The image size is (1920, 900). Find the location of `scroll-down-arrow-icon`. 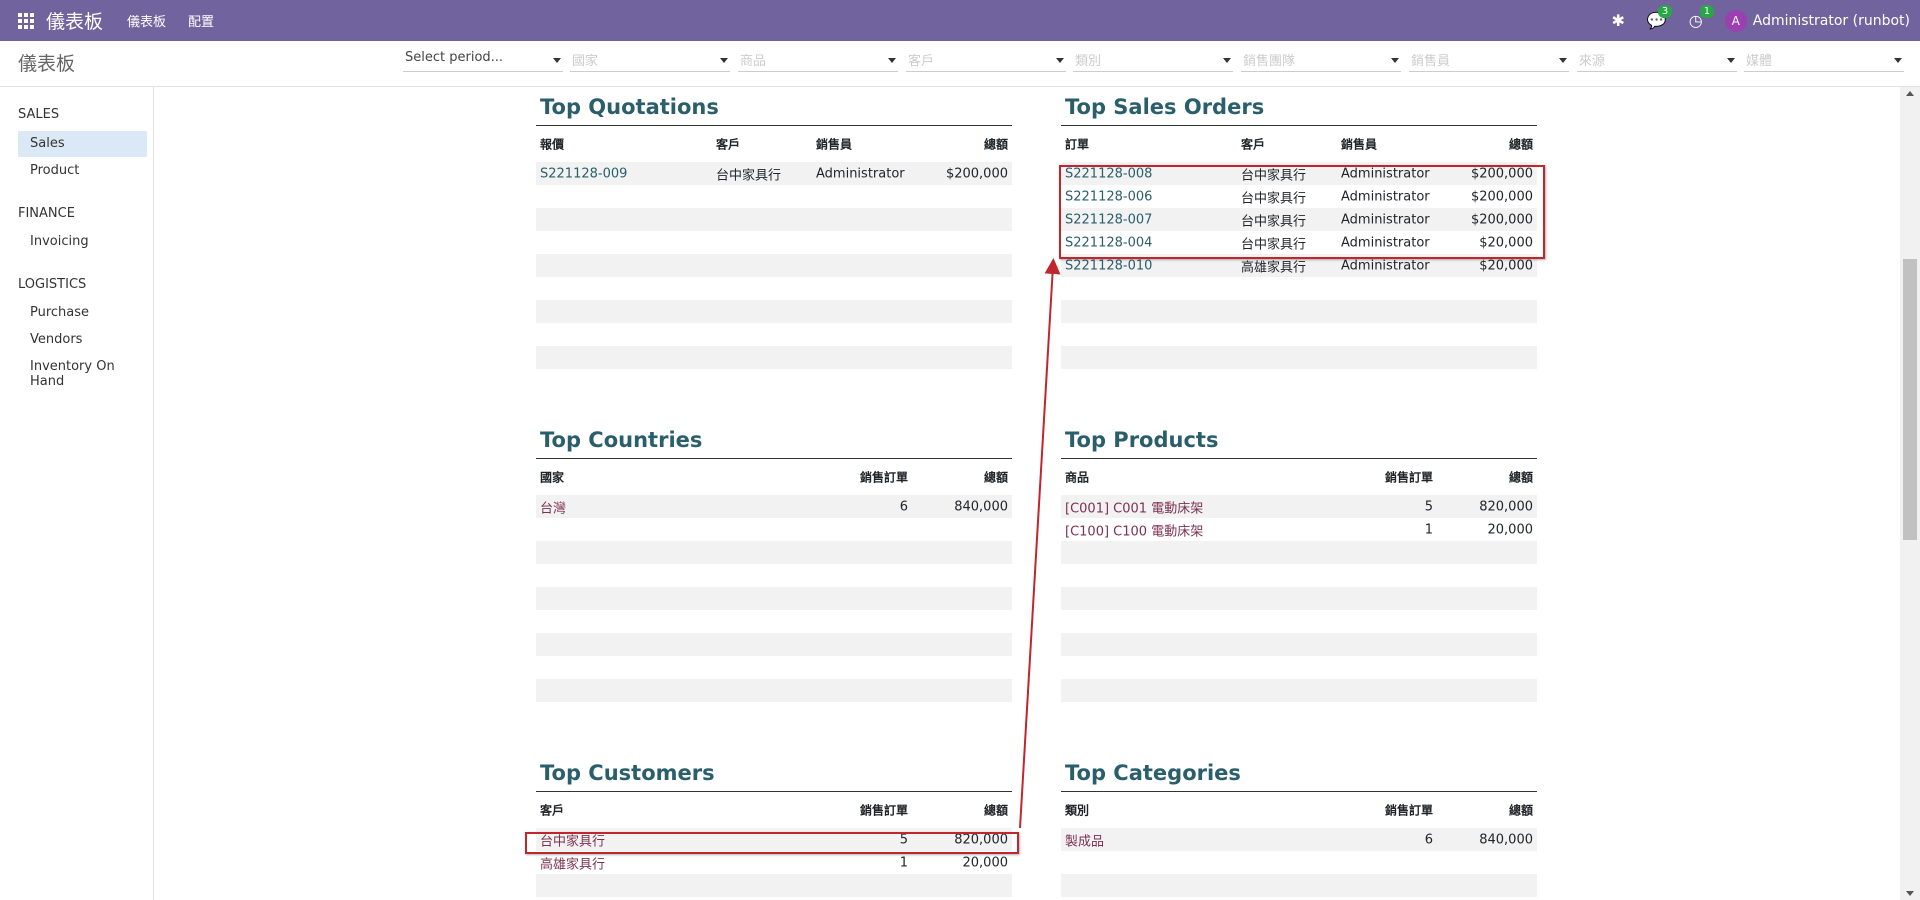

scroll-down-arrow-icon is located at coordinates (1910, 893).